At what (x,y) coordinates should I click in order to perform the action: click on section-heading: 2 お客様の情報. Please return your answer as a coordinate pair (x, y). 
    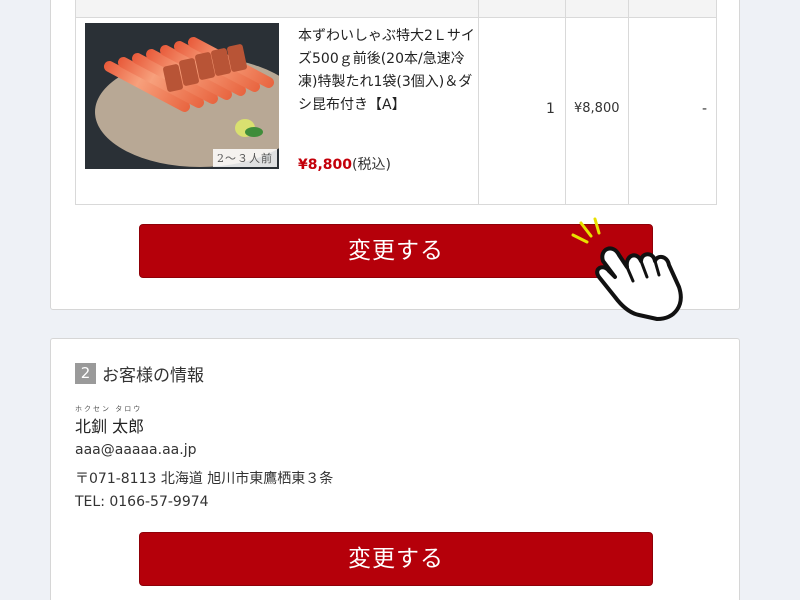
    Looking at the image, I should click on (139, 373).